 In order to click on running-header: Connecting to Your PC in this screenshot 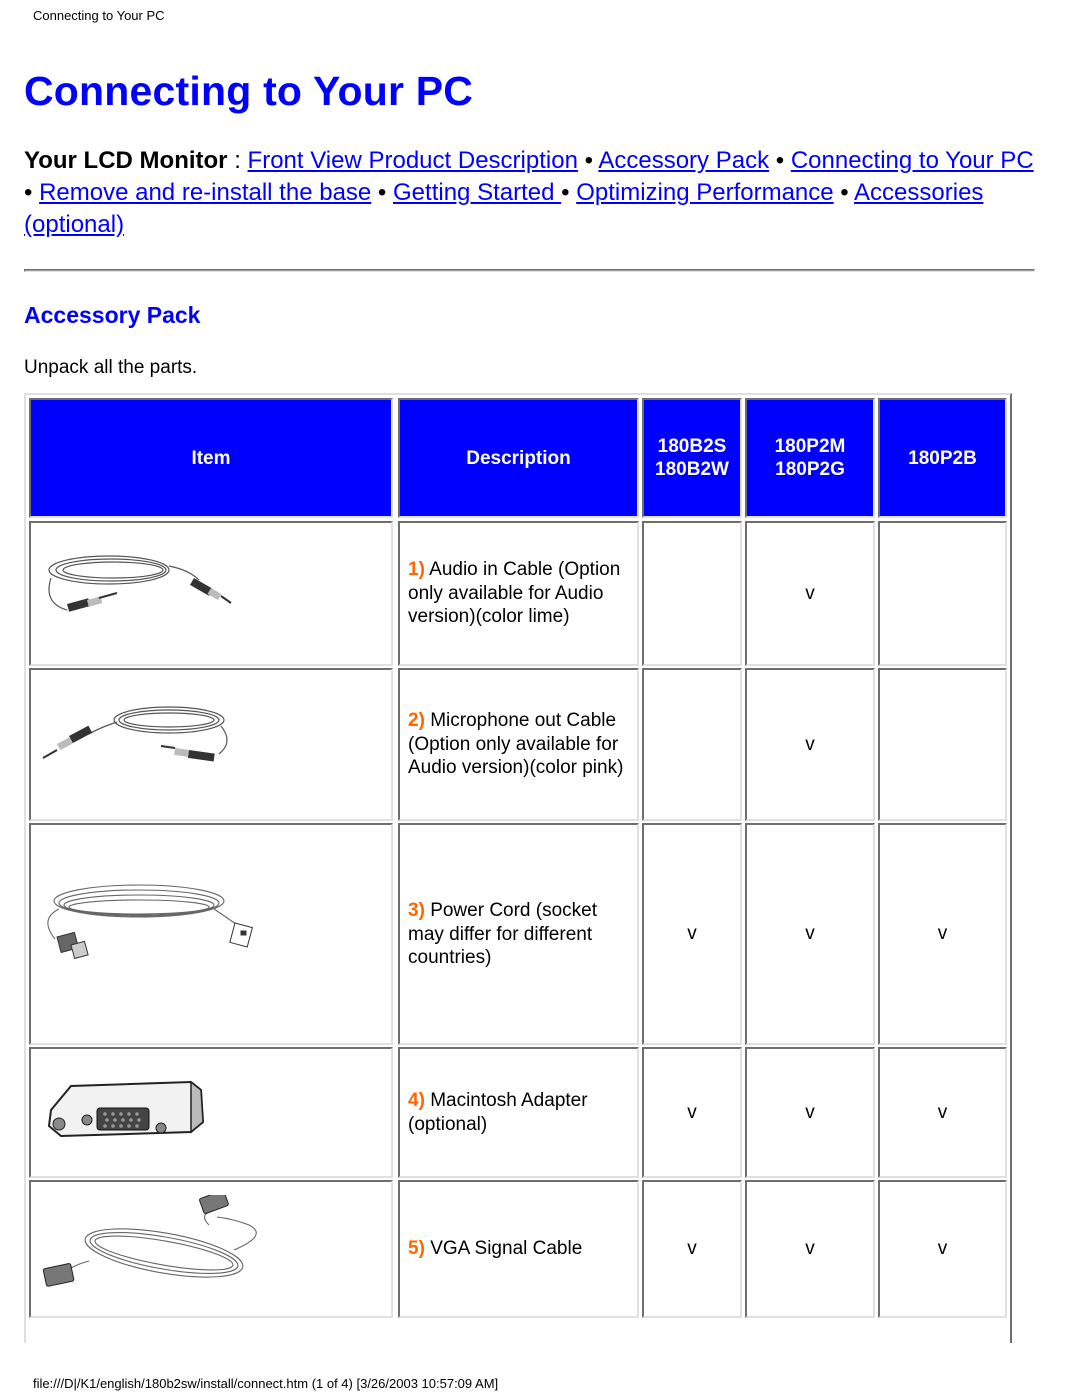, I will do `click(99, 15)`.